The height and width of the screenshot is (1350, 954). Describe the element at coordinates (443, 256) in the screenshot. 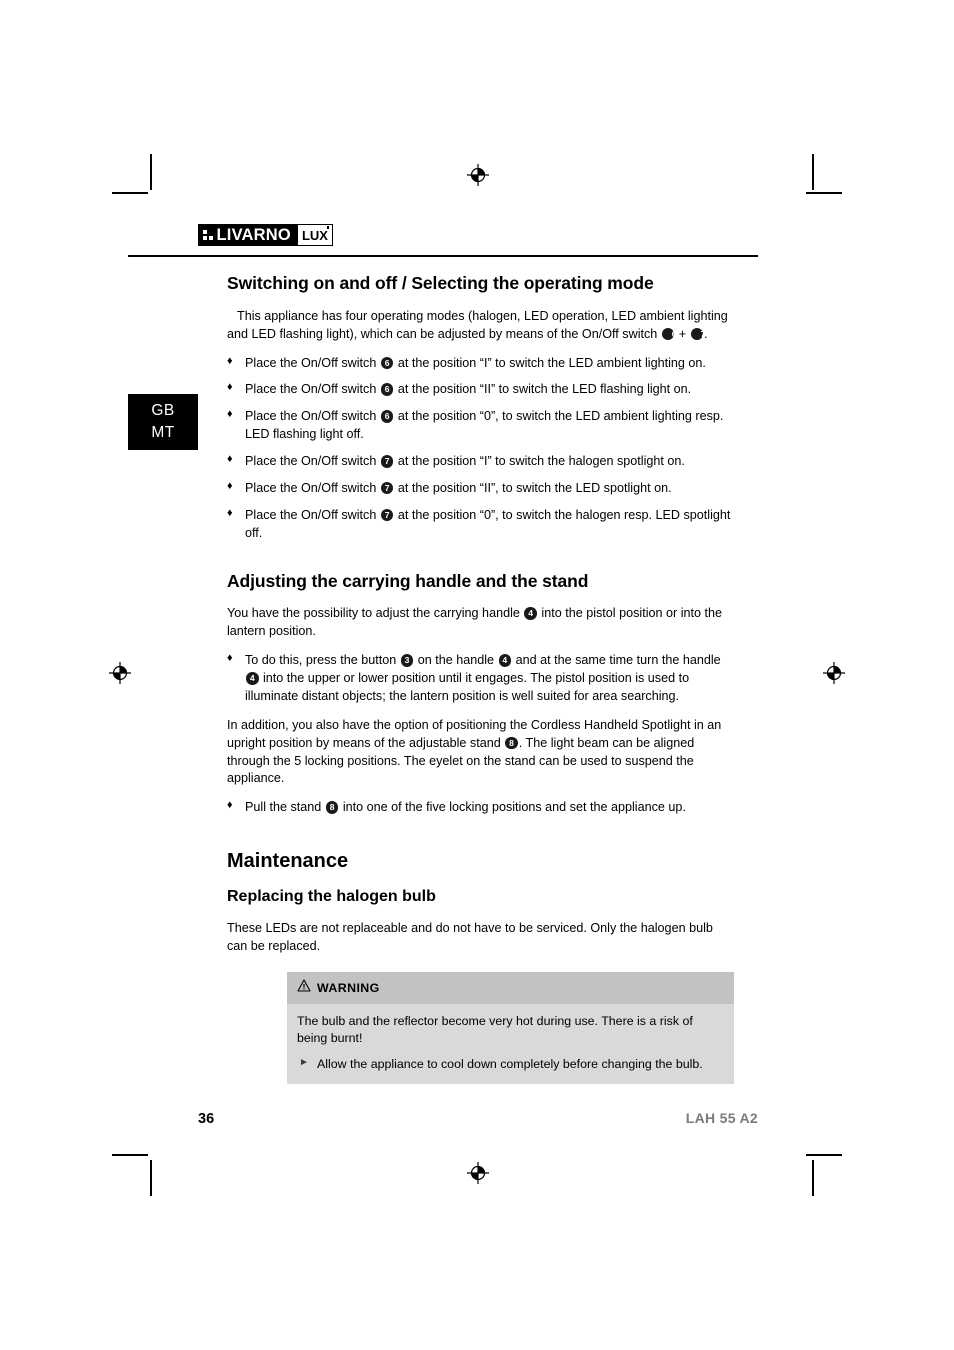

I see `header-divider` at that location.